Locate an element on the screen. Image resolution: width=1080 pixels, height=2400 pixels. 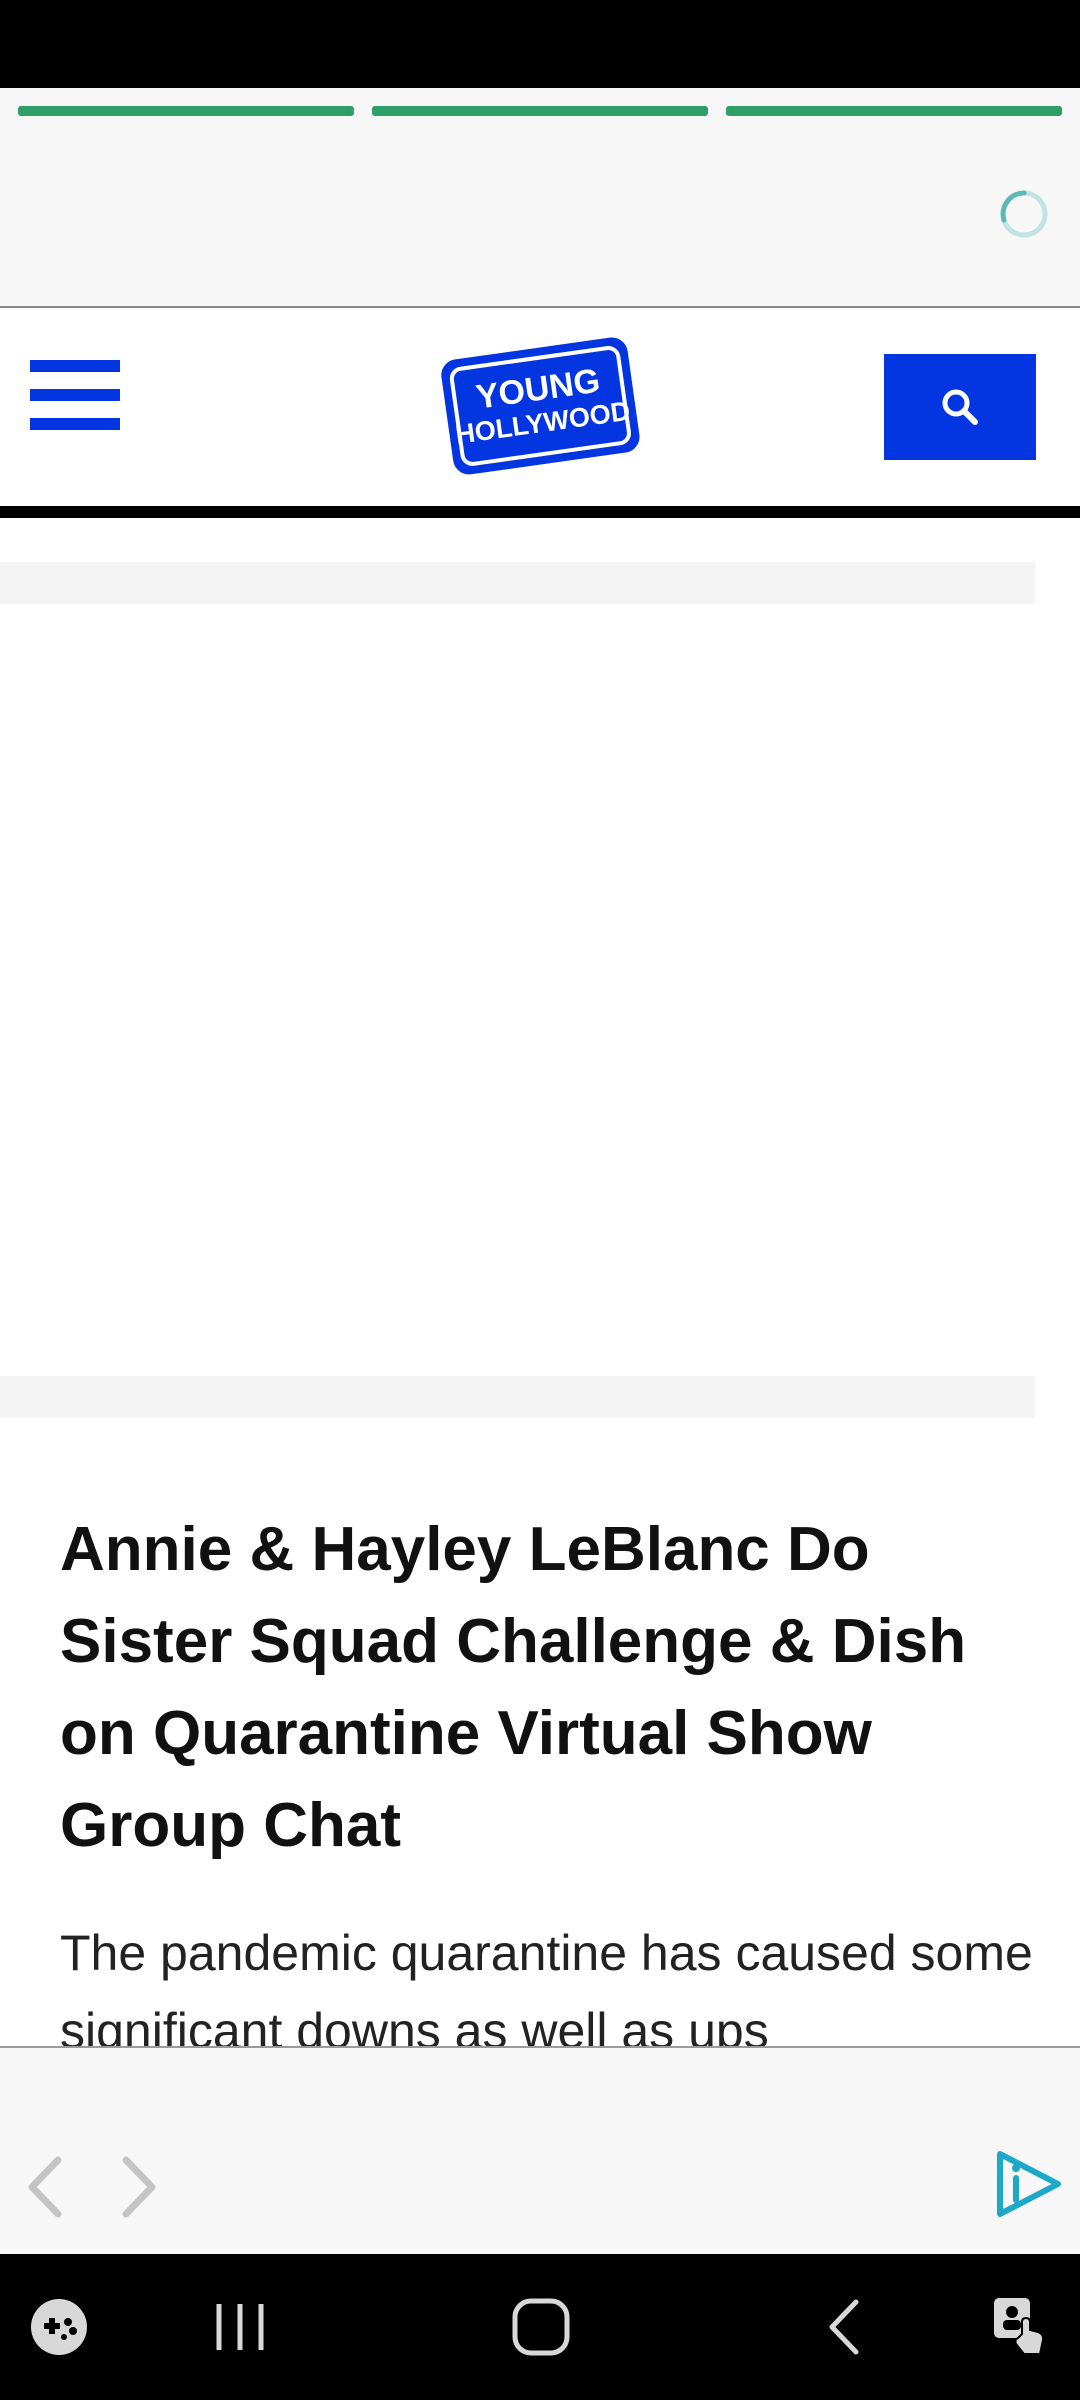
play-info-icon is located at coordinates (1028, 2184).